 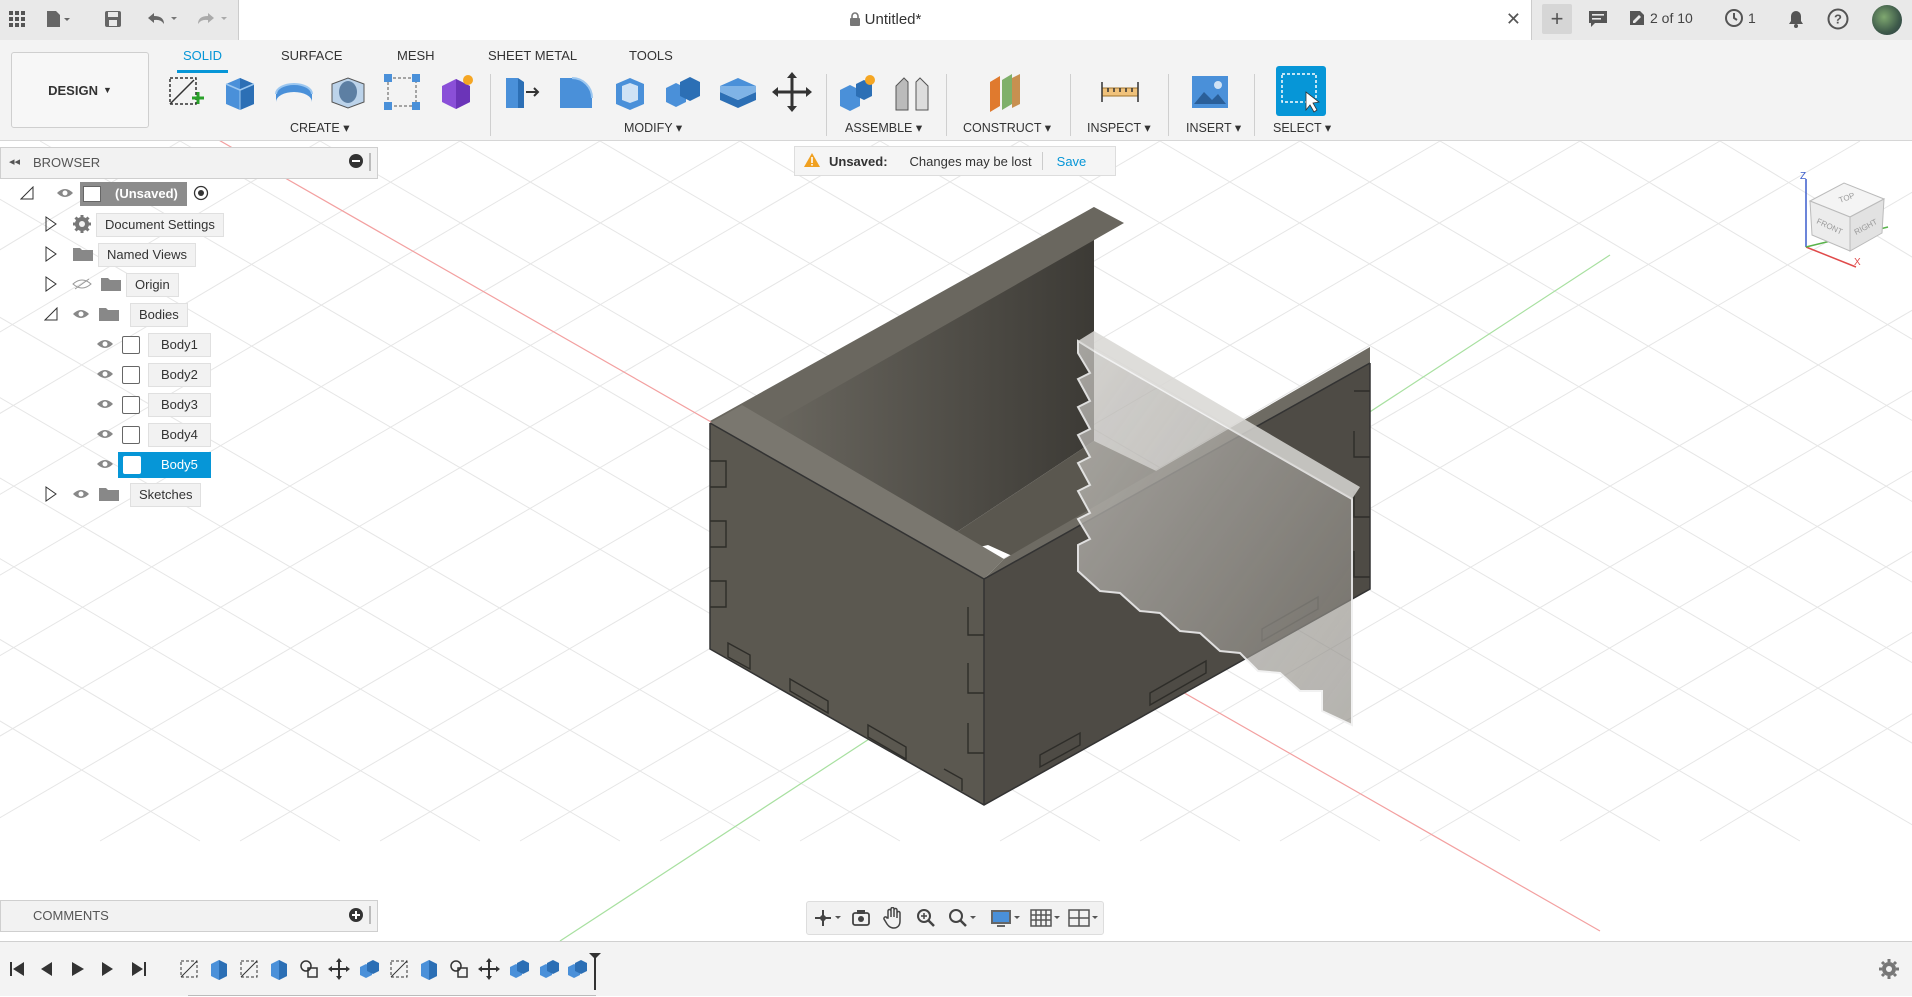 What do you see at coordinates (203, 58) in the screenshot?
I see `tab-solid: SOLID` at bounding box center [203, 58].